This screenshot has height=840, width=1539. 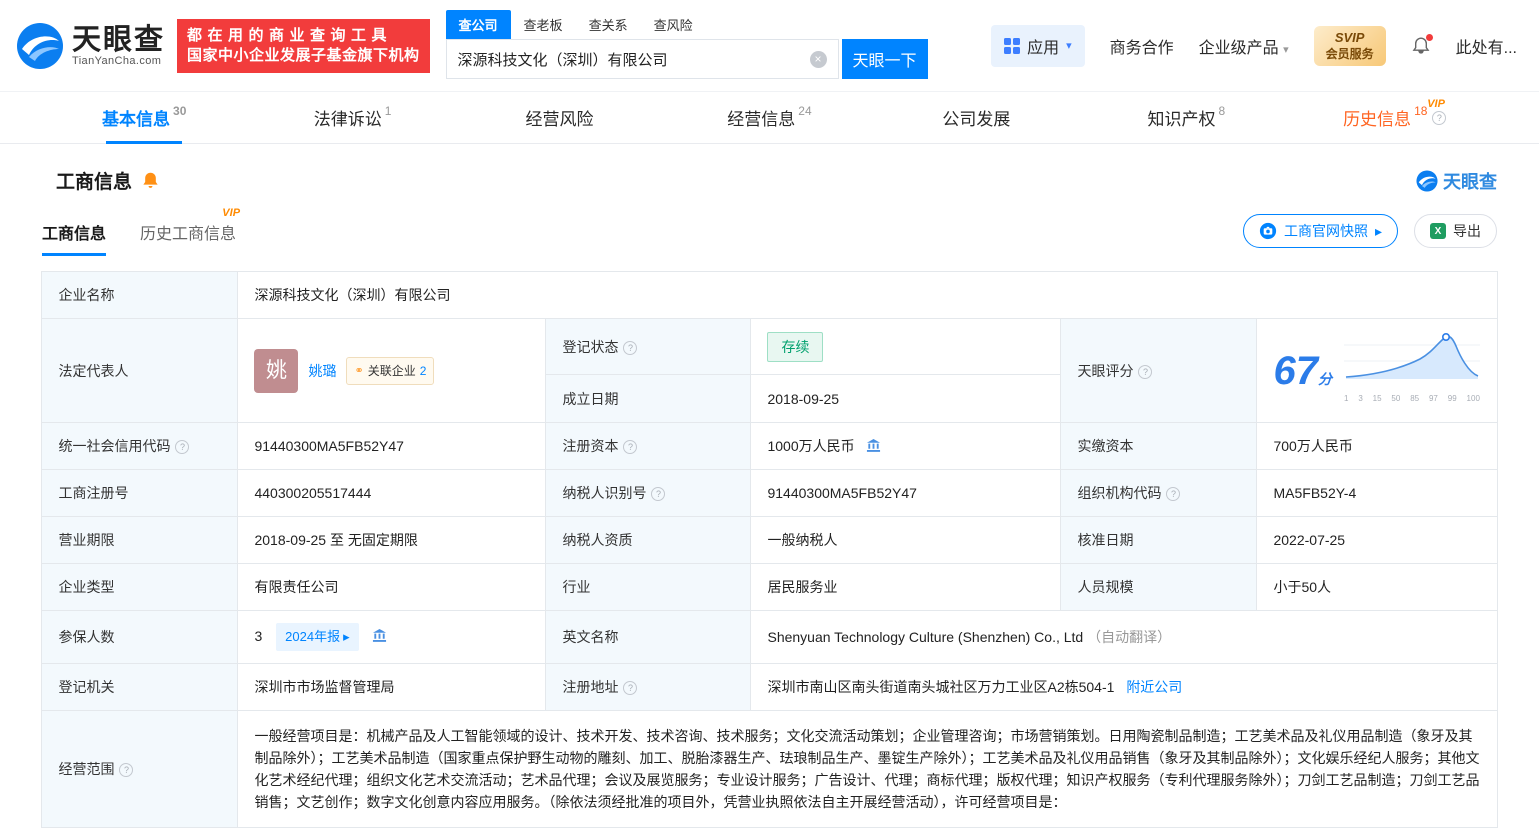 I want to click on company-type-label: 企业类型, so click(x=140, y=587).